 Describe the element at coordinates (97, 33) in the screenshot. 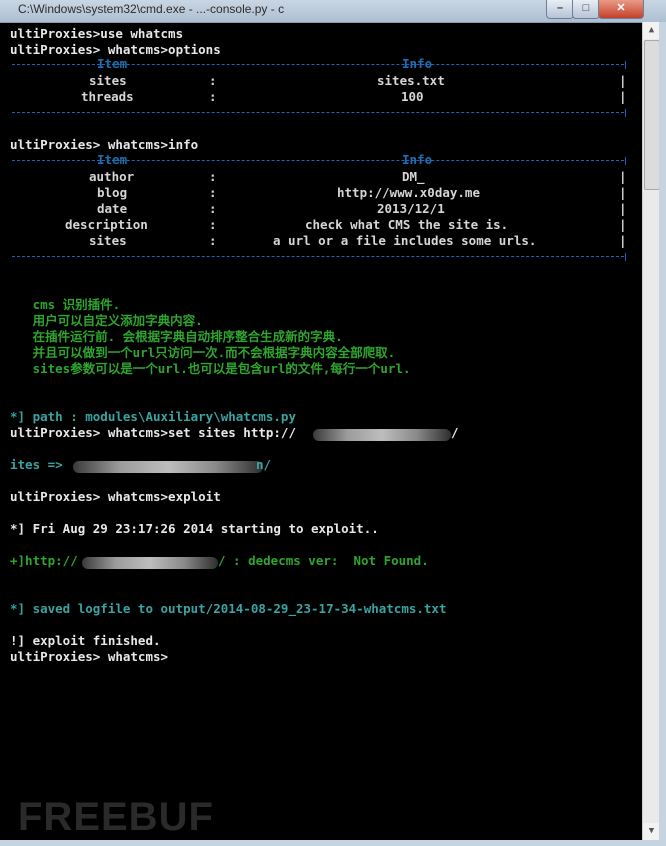

I see `cmd-use: ultiProxies>use whatcms` at that location.